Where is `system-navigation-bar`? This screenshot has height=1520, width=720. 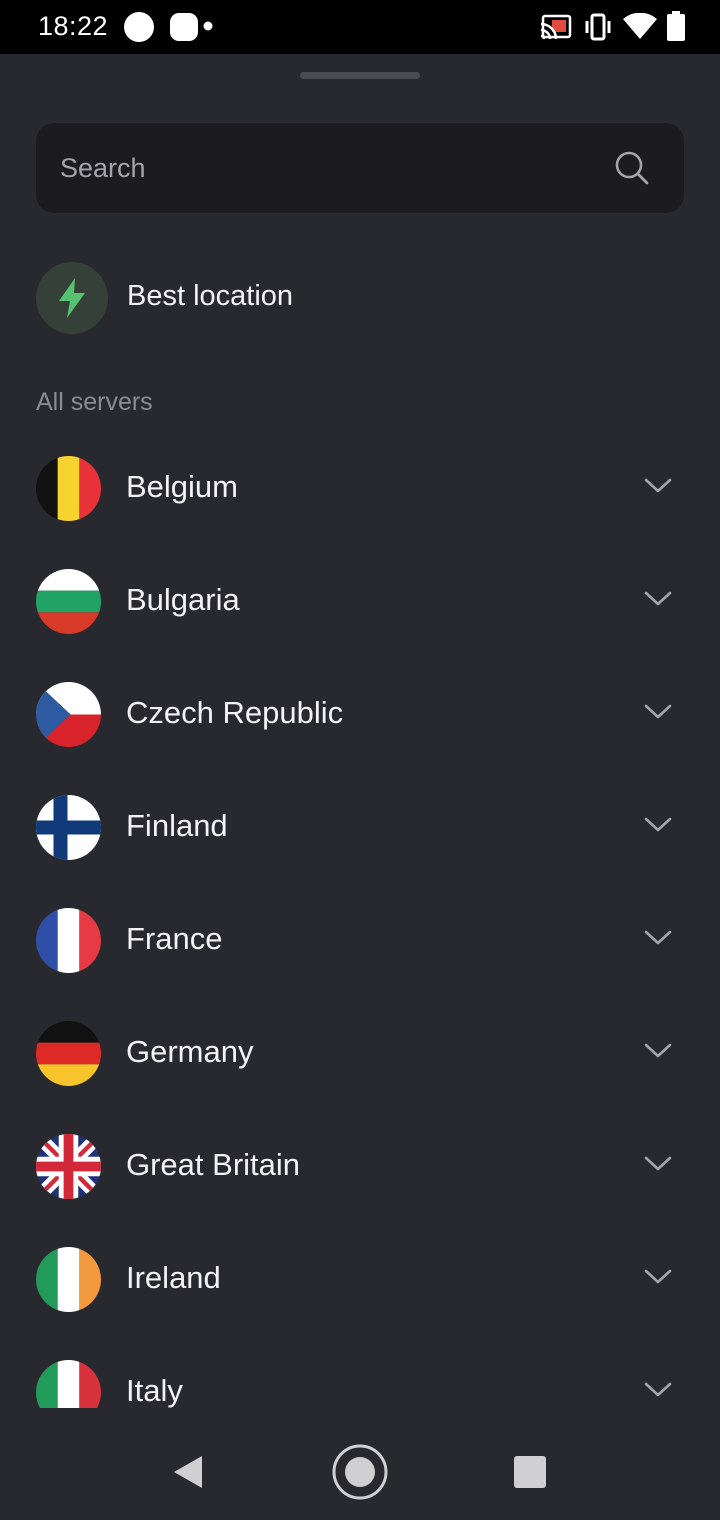
system-navigation-bar is located at coordinates (360, 1464).